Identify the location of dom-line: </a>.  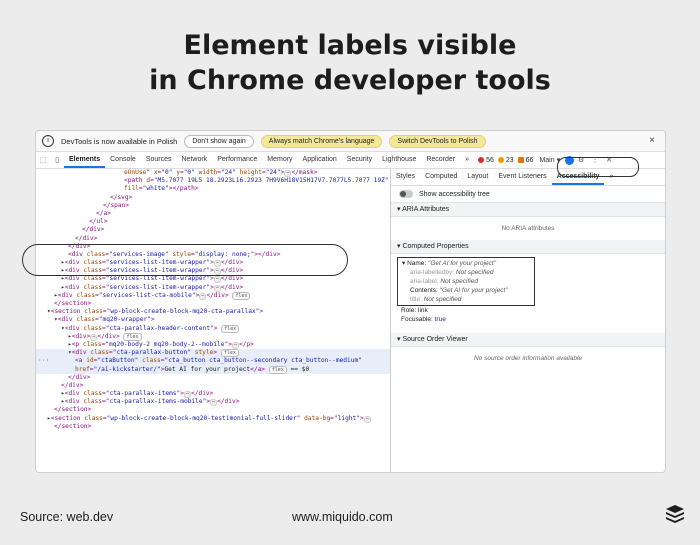
(213, 214).